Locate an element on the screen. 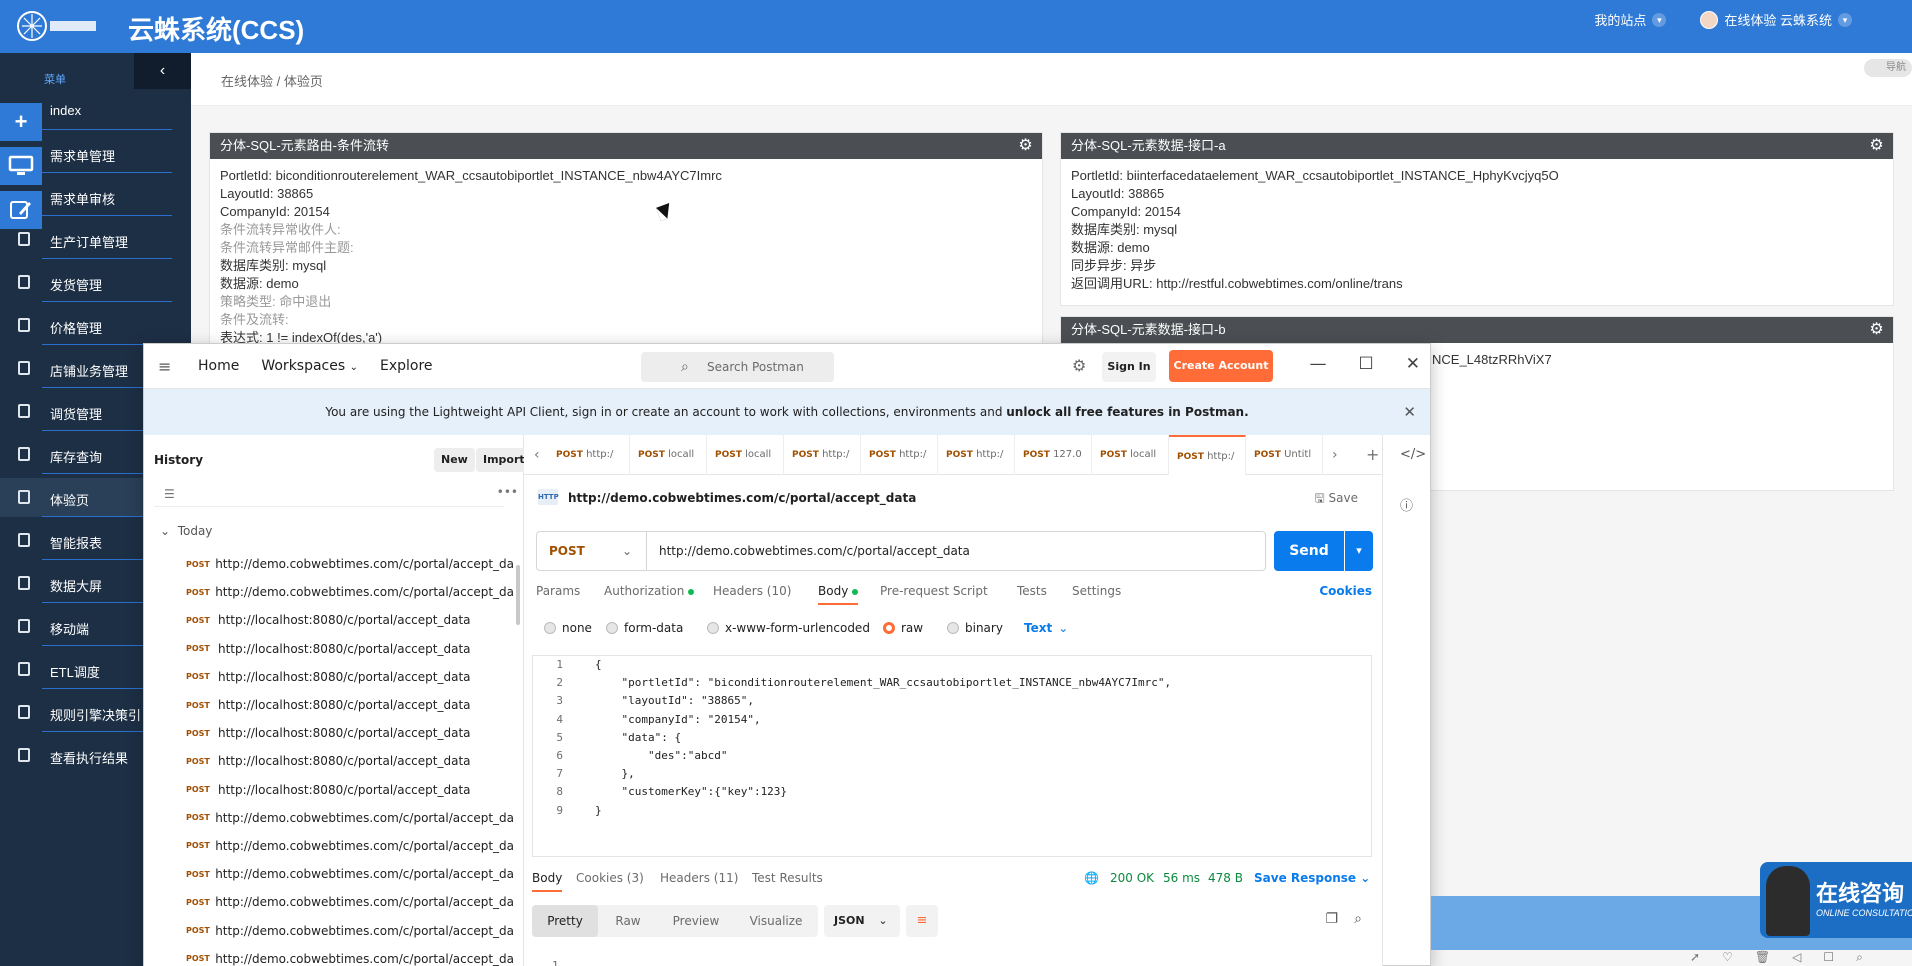 This screenshot has height=966, width=1912. tab-body: Body is located at coordinates (838, 594).